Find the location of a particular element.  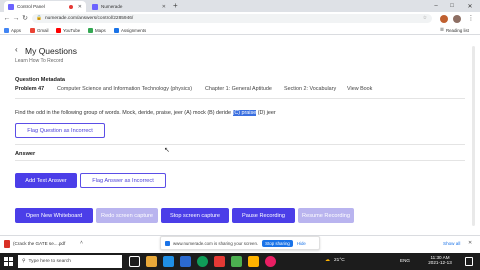

new-tab-button: + is located at coordinates (175, 5).